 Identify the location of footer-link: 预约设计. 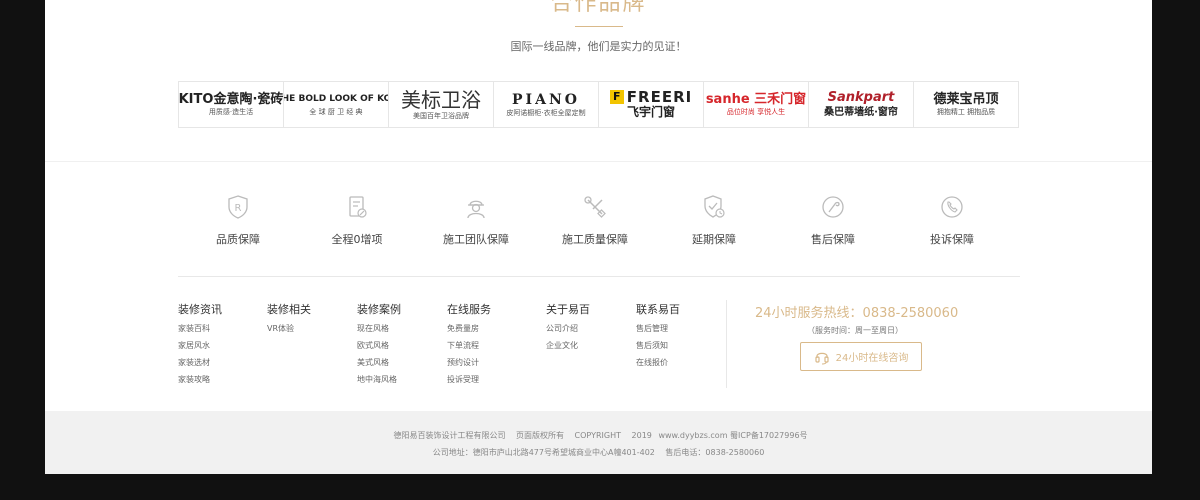
(469, 362).